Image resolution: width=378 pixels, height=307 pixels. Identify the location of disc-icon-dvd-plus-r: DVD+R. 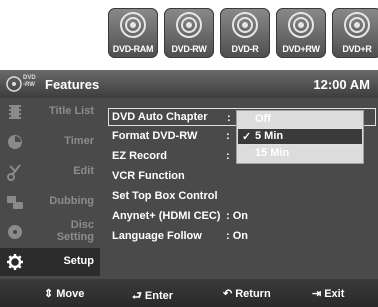
(355, 33).